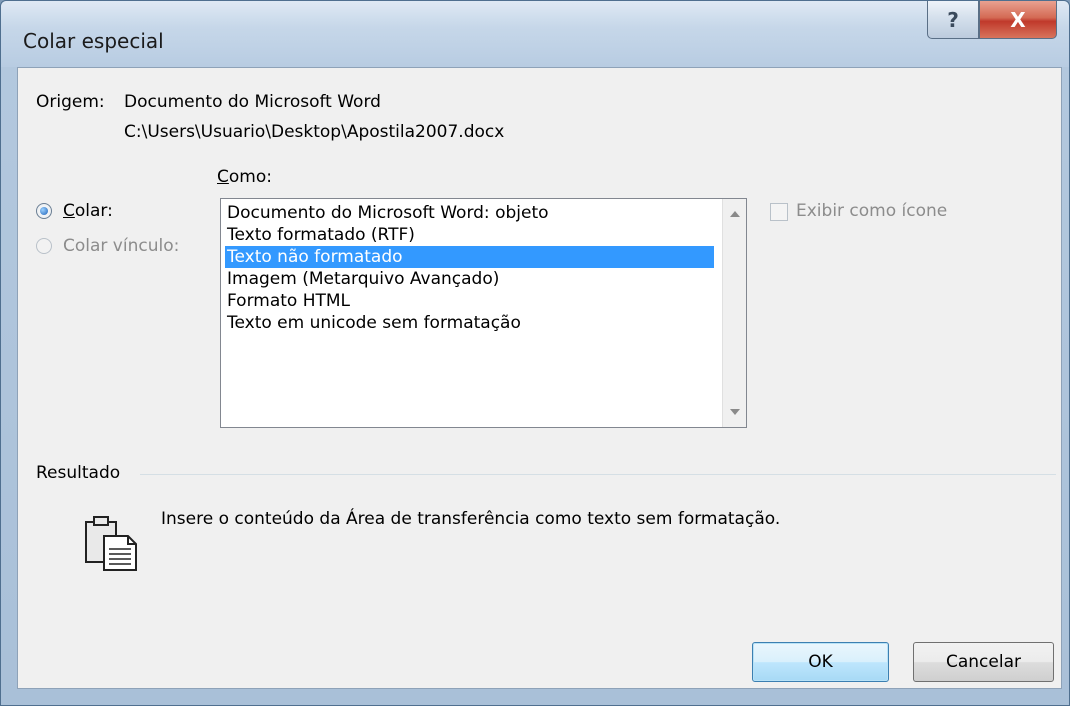 Image resolution: width=1070 pixels, height=706 pixels. Describe the element at coordinates (121, 246) in the screenshot. I see `colar-vinculo-label: Colar vínculo:` at that location.